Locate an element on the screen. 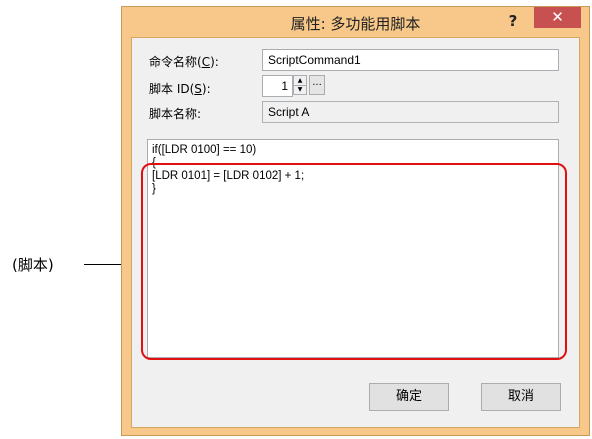 This screenshot has height=439, width=592. close-button: ✕ is located at coordinates (557, 17).